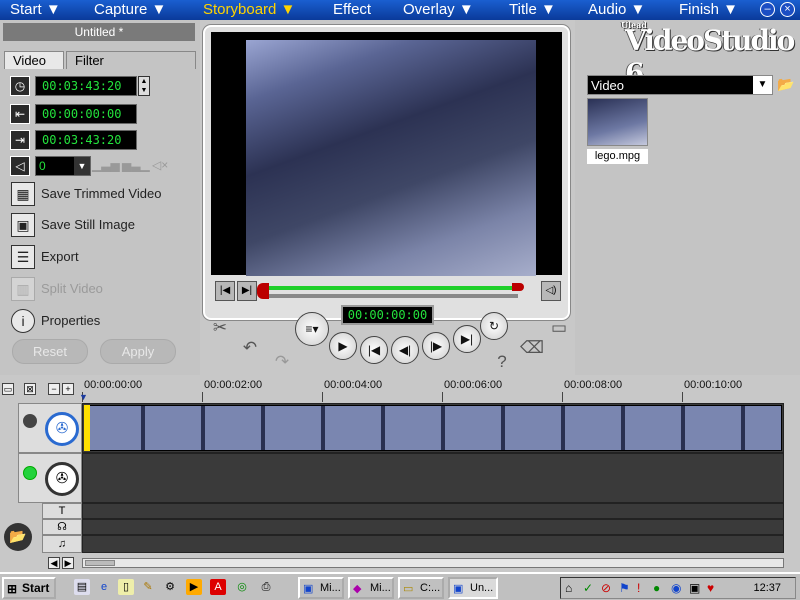  I want to click on step-back-icon: ◀|, so click(405, 350).